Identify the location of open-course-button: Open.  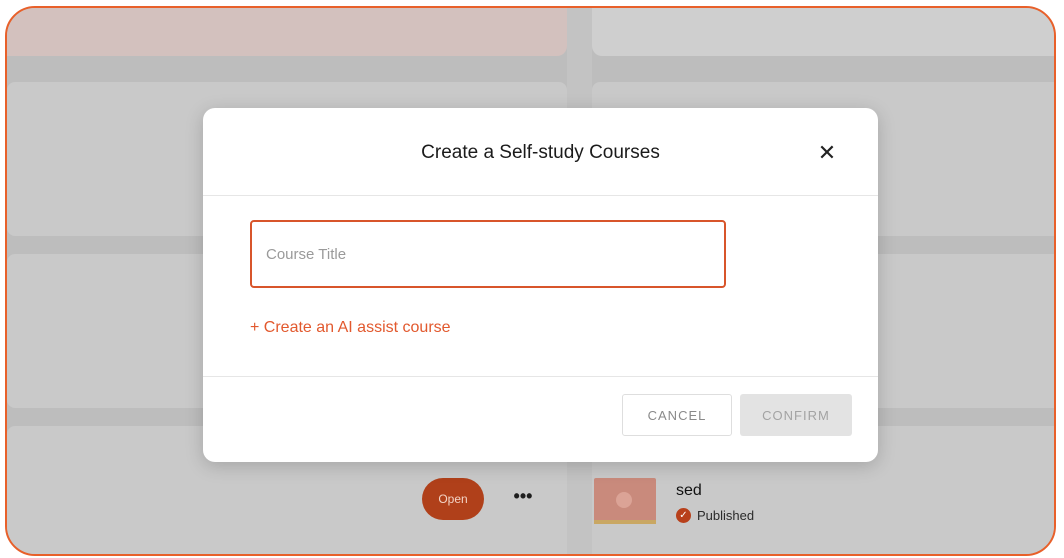
(453, 499).